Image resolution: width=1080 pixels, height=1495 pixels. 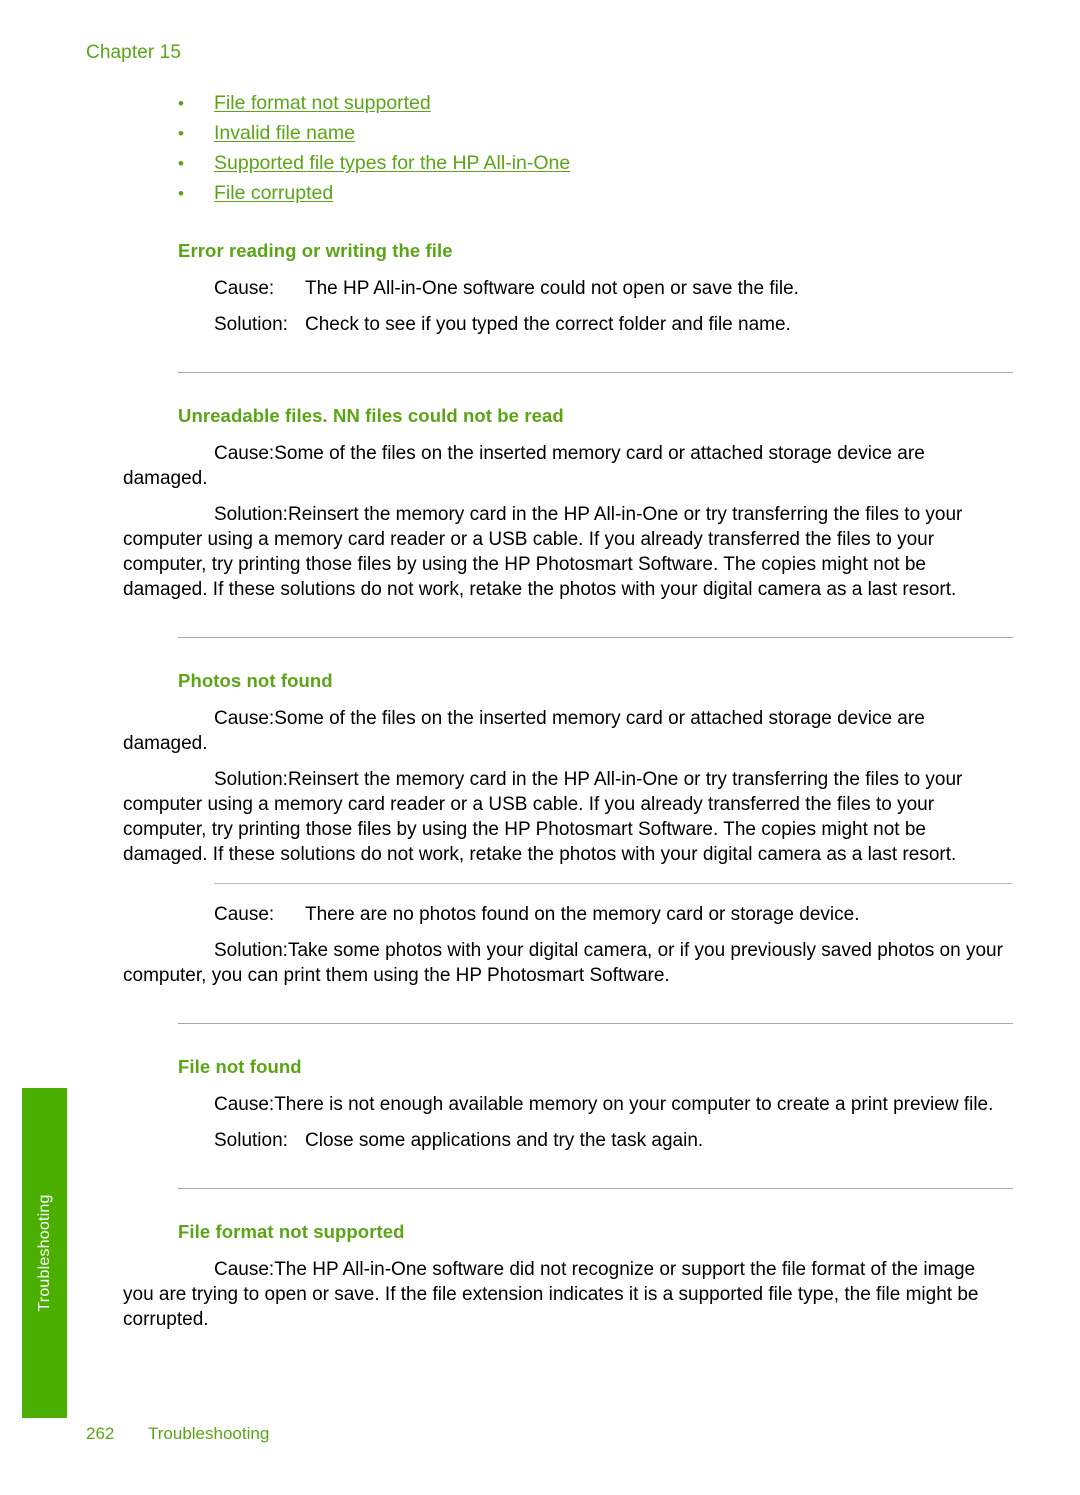 I want to click on footer-section-title: Troubleshooting, so click(x=209, y=1433).